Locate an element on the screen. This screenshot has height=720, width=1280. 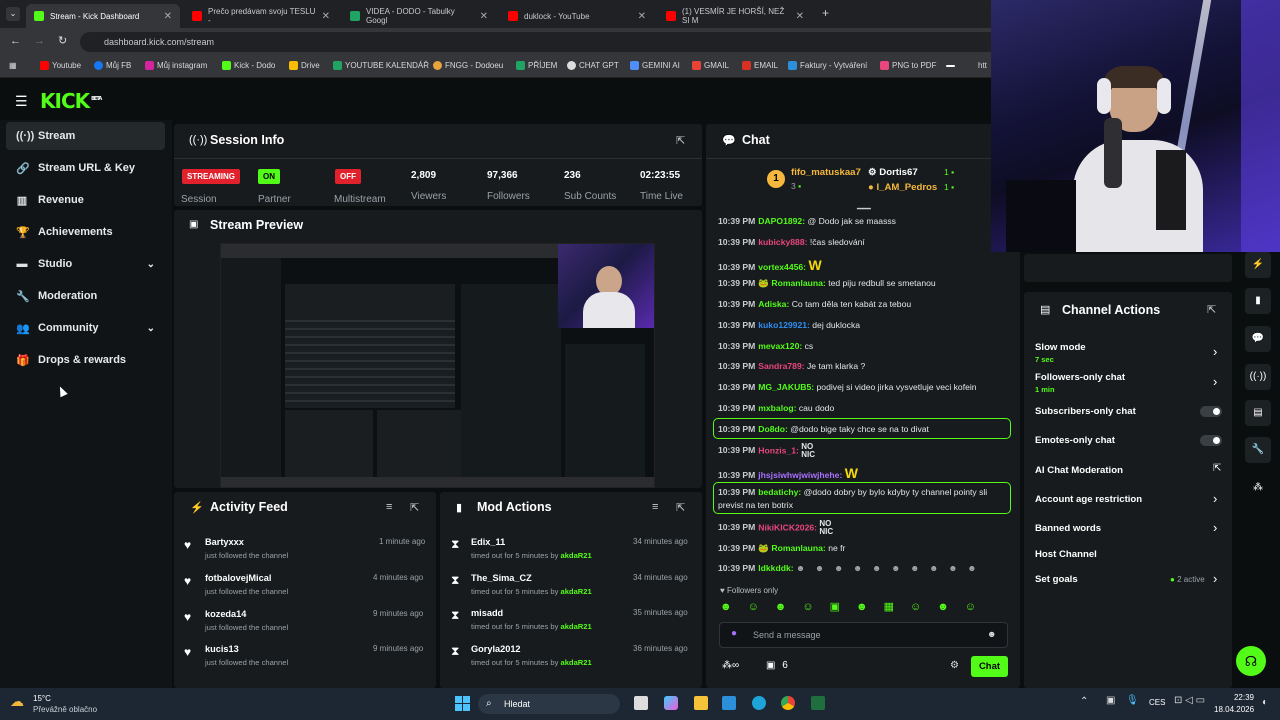
top-gifter-third: ● I_AM_Pedros is located at coordinates (902, 187).